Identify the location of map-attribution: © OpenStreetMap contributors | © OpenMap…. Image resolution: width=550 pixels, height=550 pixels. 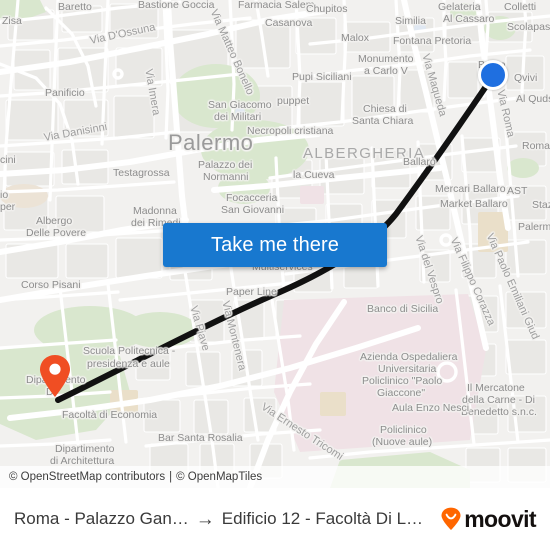
(275, 477).